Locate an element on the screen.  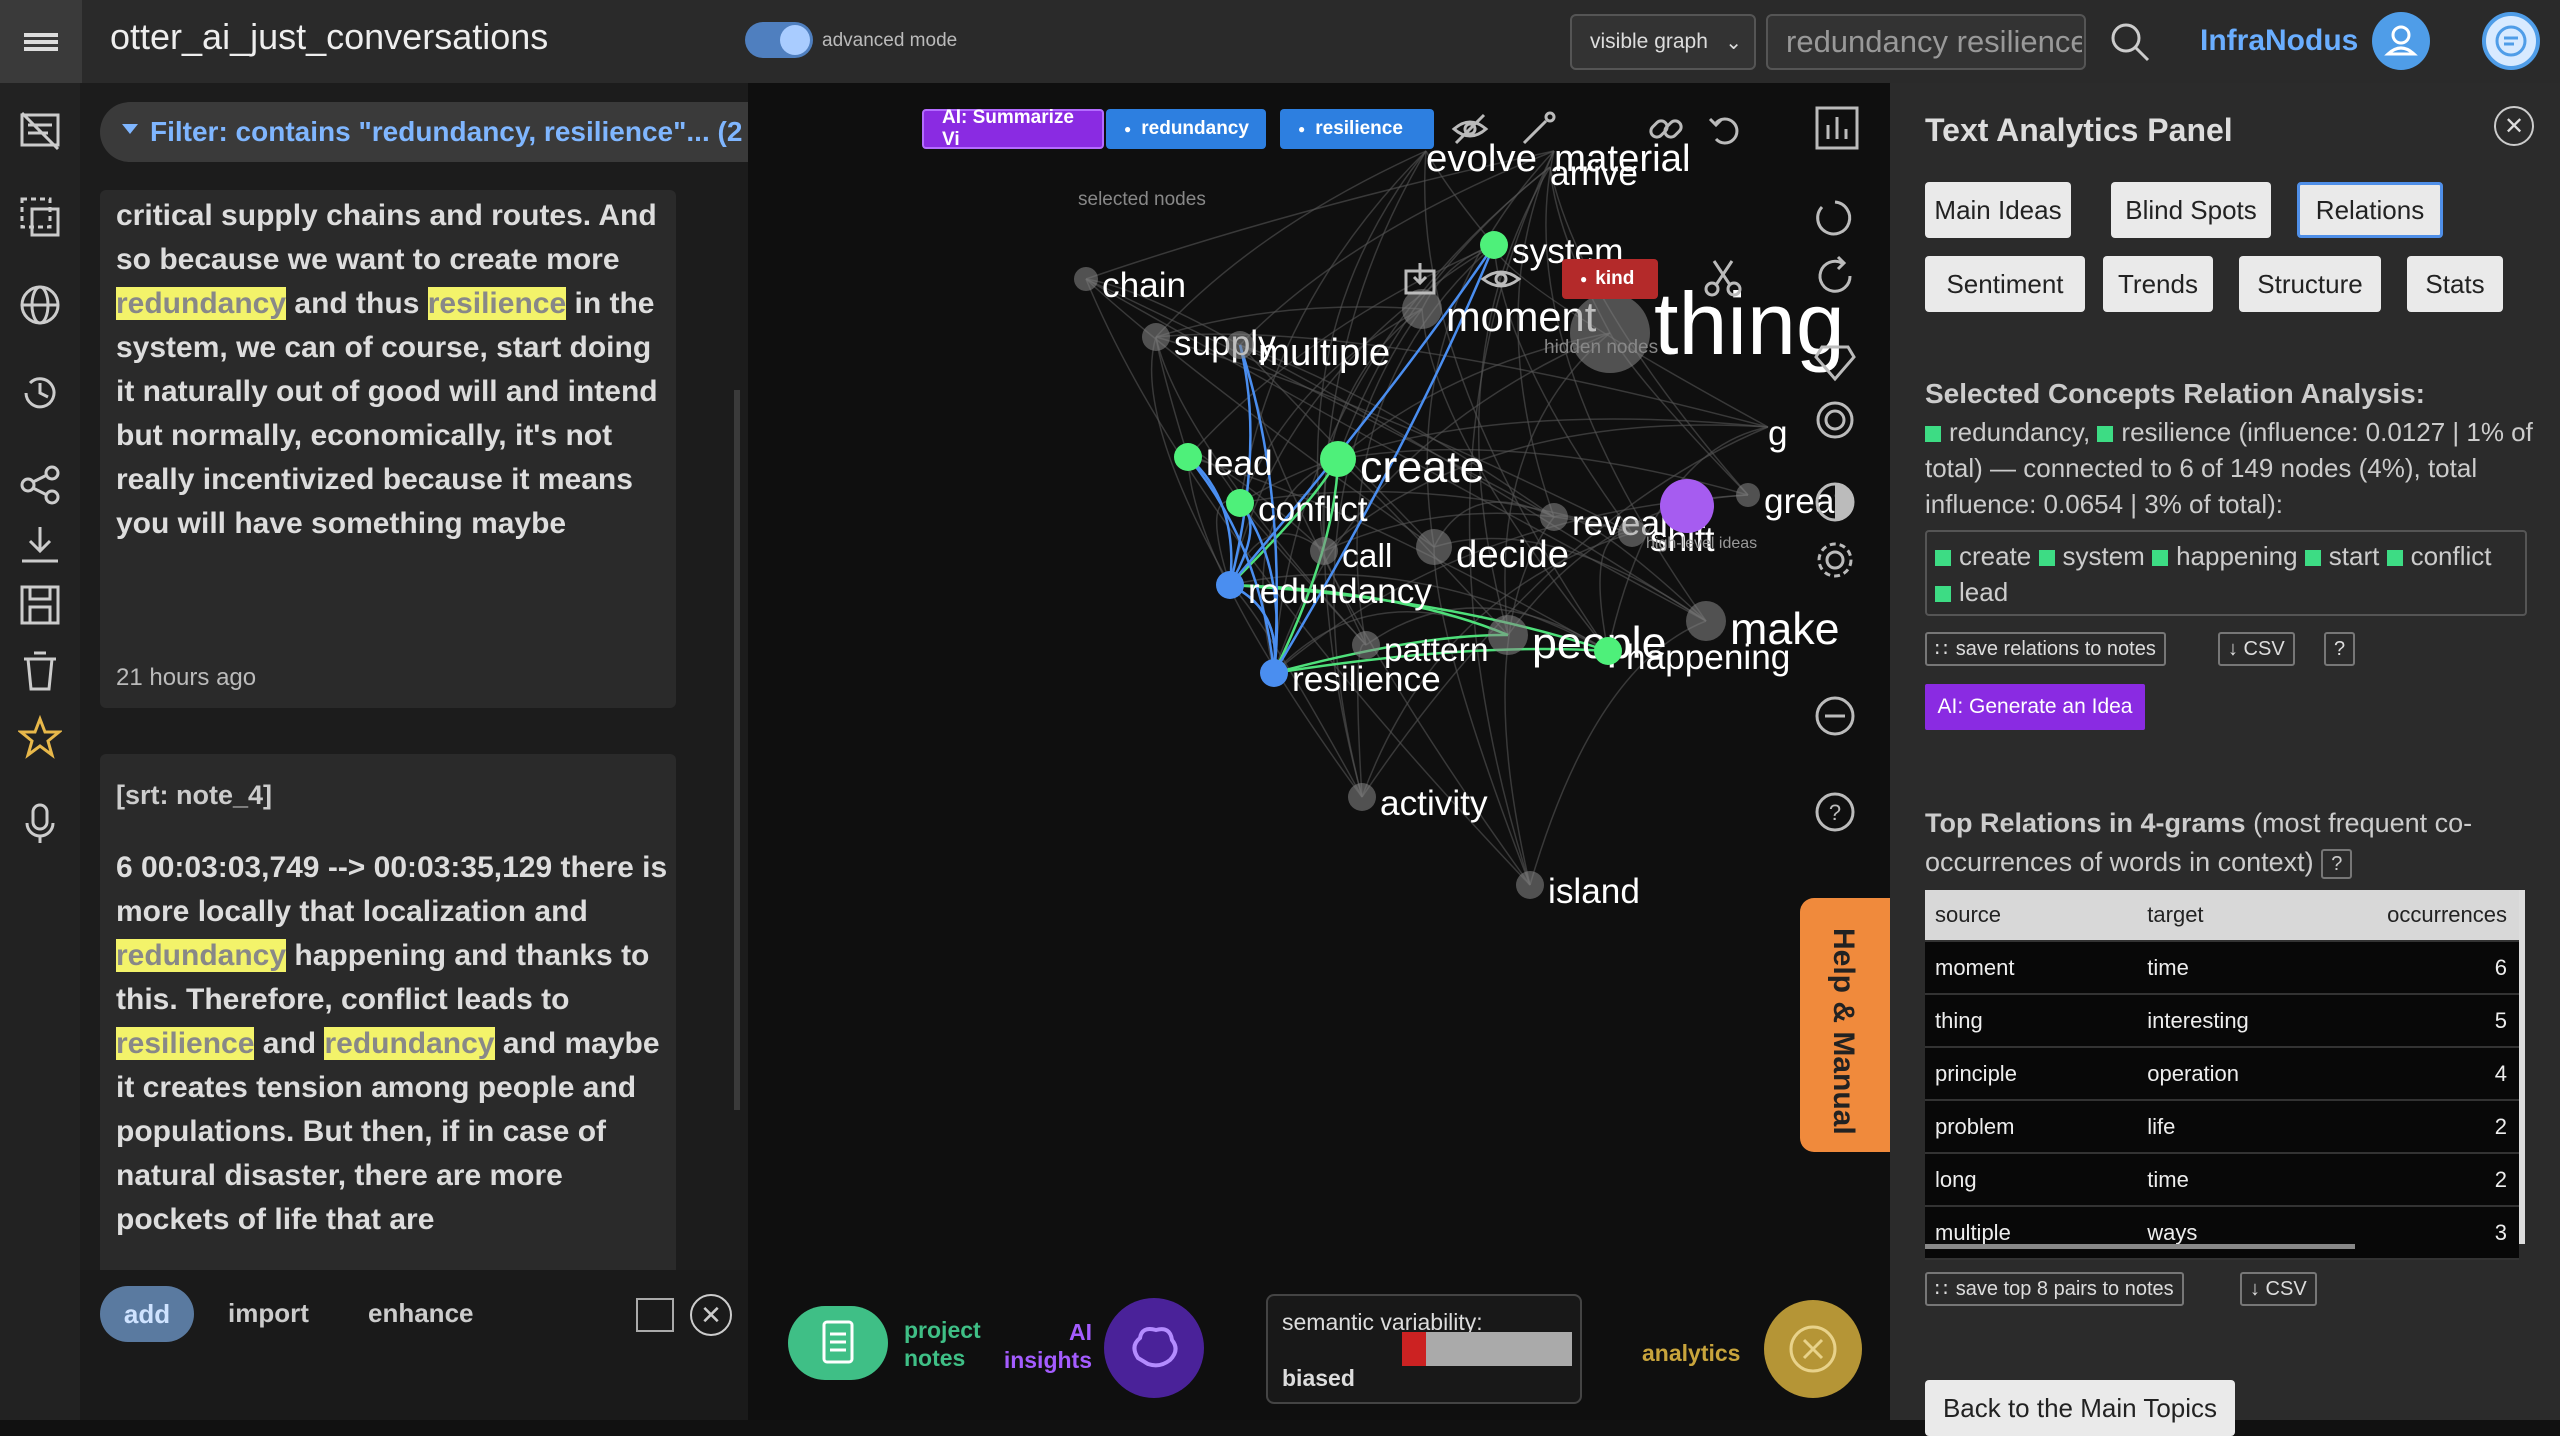
analytics-label: analytics is located at coordinates (1691, 1353).